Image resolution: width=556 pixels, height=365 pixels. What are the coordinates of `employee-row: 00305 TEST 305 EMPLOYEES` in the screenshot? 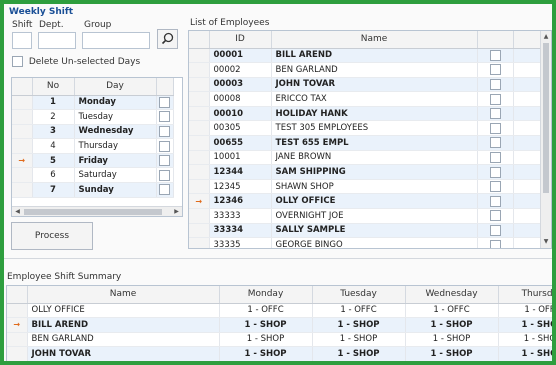 It's located at (365, 128).